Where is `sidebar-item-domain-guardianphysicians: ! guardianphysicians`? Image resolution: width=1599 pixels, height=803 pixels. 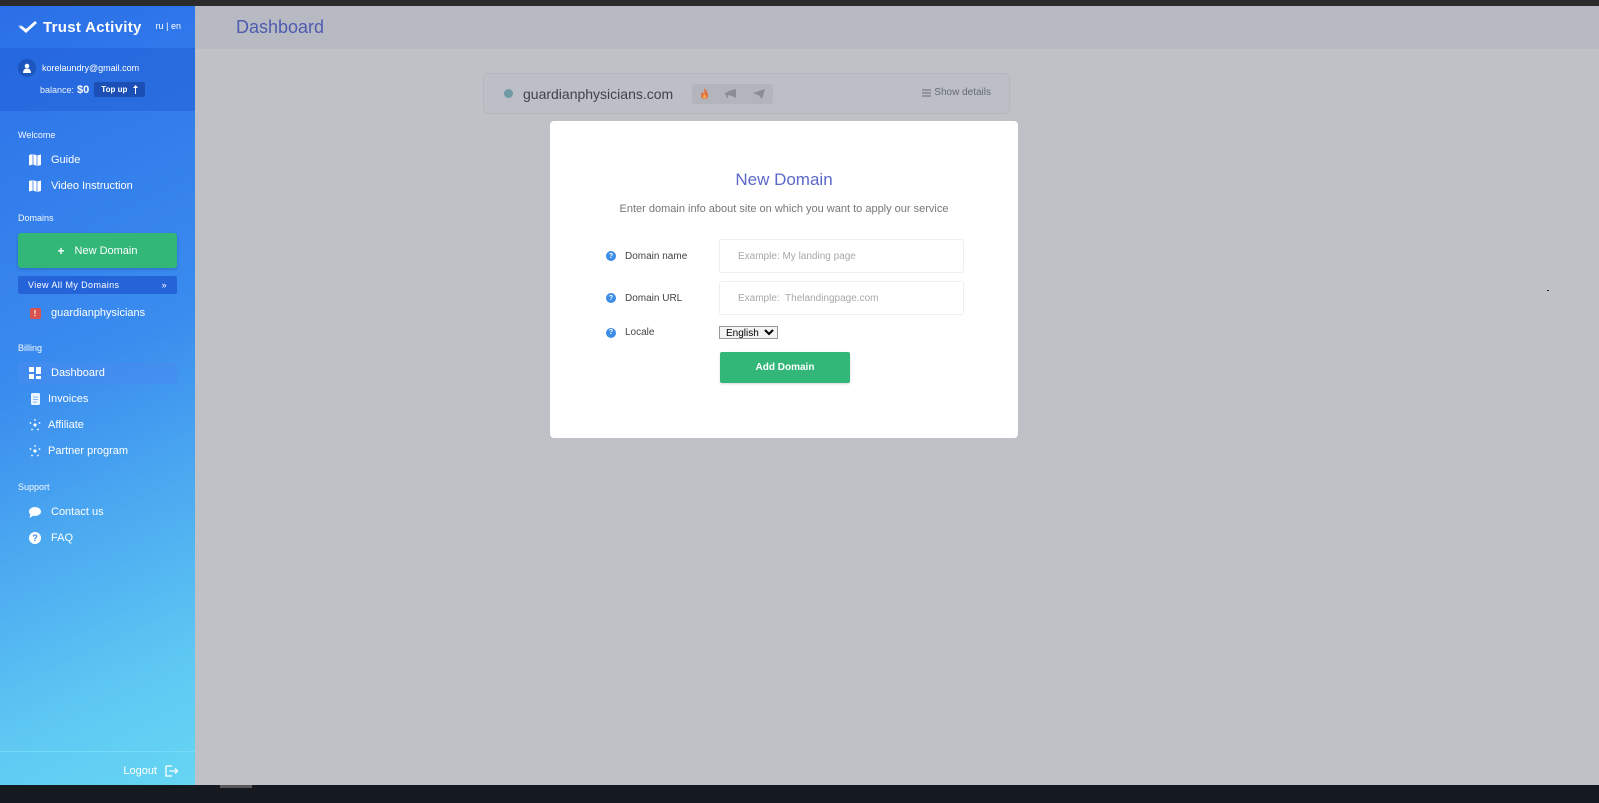 sidebar-item-domain-guardianphysicians: ! guardianphysicians is located at coordinates (97, 313).